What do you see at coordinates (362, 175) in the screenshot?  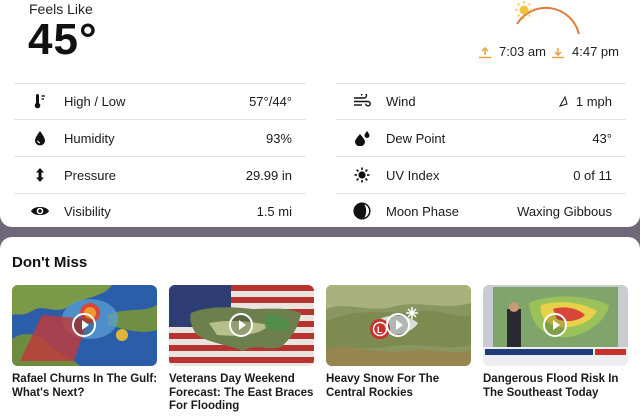 I see `uv-sun-icon` at bounding box center [362, 175].